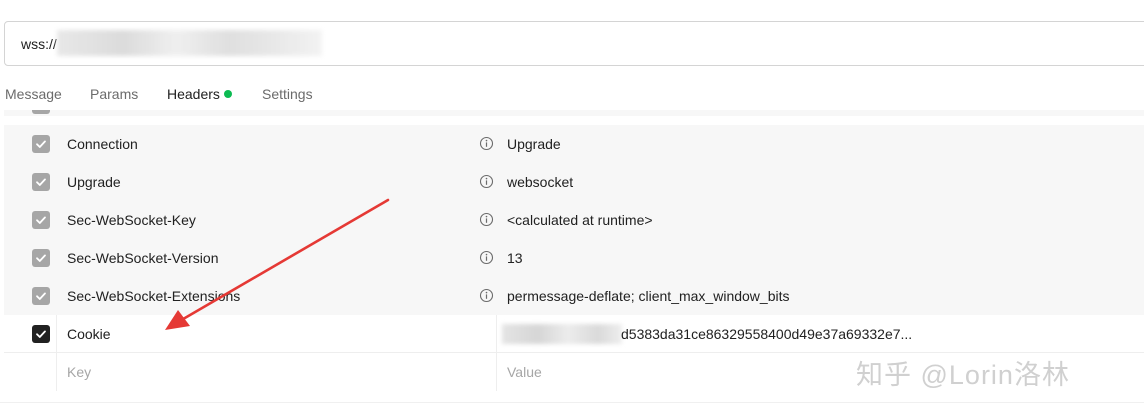 The image size is (1144, 415). What do you see at coordinates (189, 43) in the screenshot?
I see `redacted-url` at bounding box center [189, 43].